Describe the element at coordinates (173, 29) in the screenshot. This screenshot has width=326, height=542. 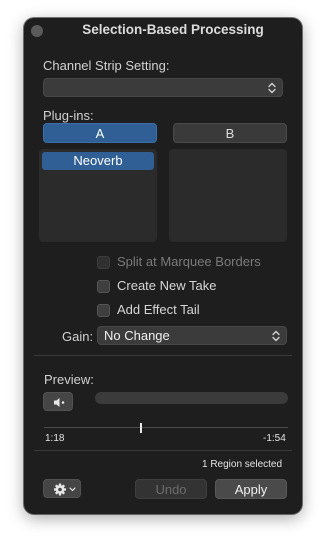
I see `window-title: Selection-Based Processing` at that location.